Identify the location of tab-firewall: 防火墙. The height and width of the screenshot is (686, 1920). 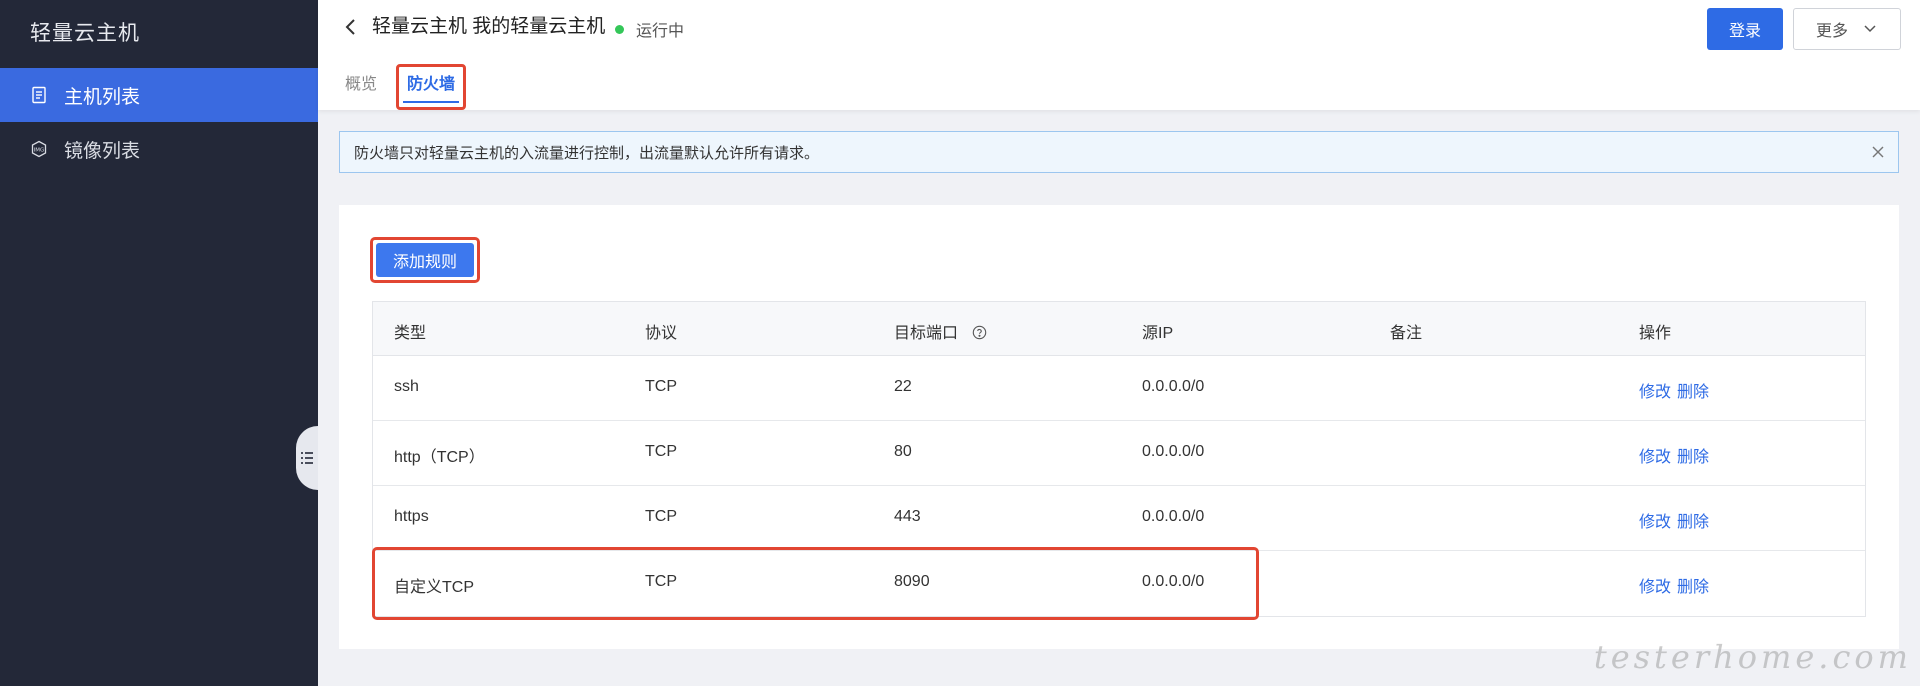
(431, 87).